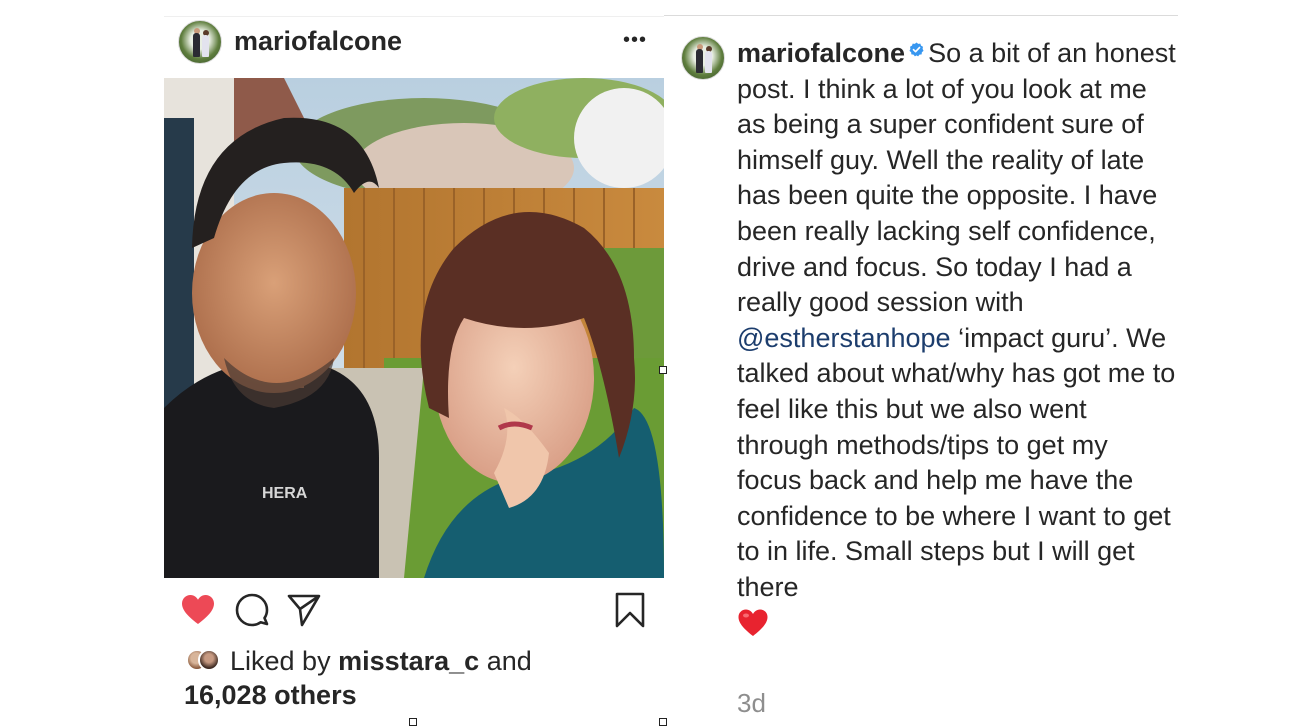 This screenshot has height=726, width=1302. I want to click on heart-emoji-icon, so click(753, 622).